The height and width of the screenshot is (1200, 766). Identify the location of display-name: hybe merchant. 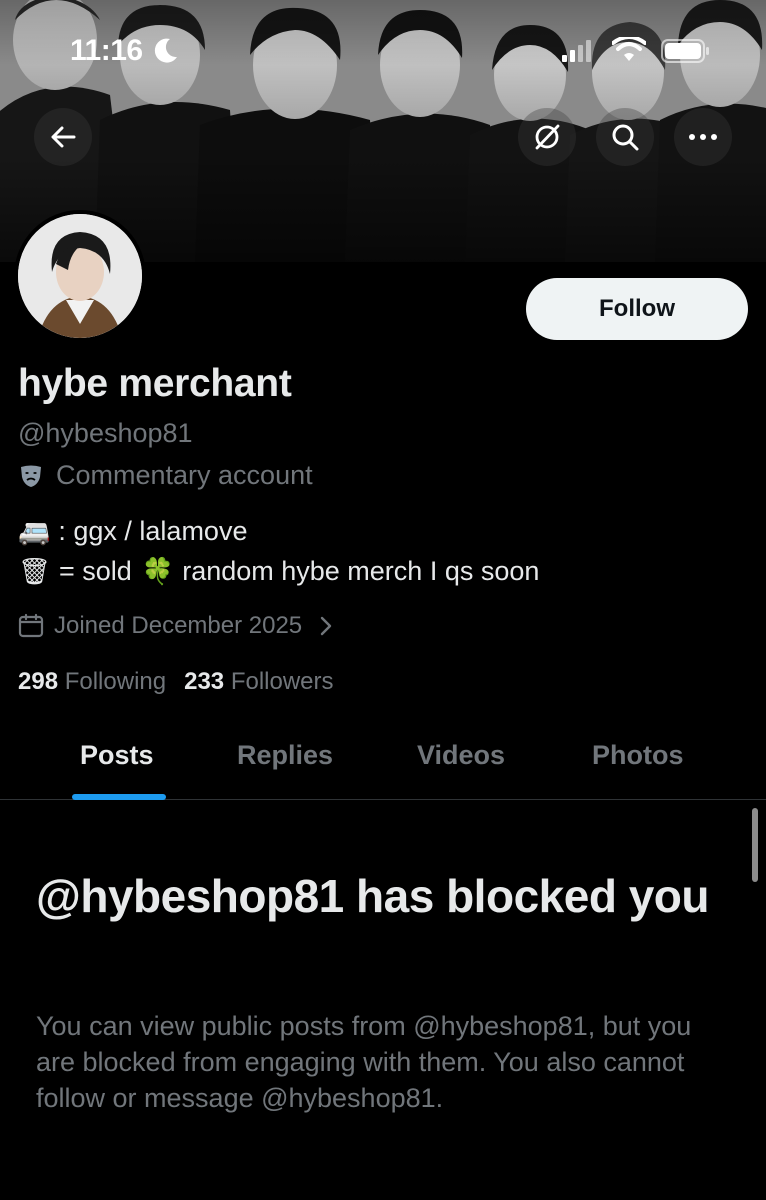
(155, 383).